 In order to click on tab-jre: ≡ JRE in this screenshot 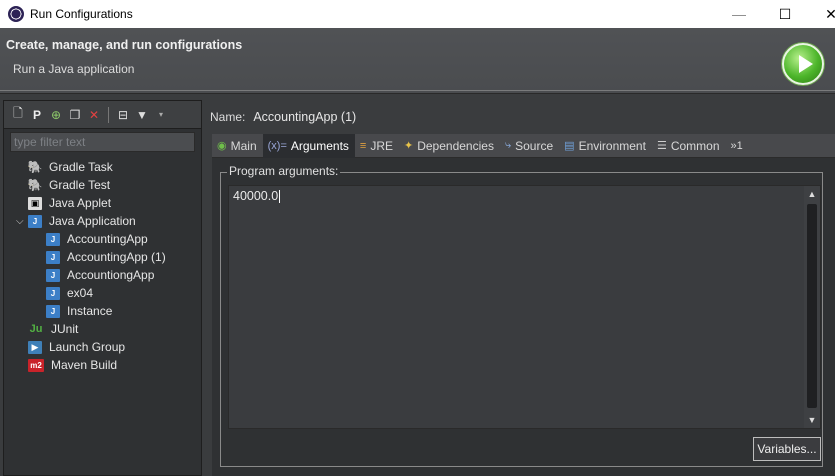, I will do `click(377, 146)`.